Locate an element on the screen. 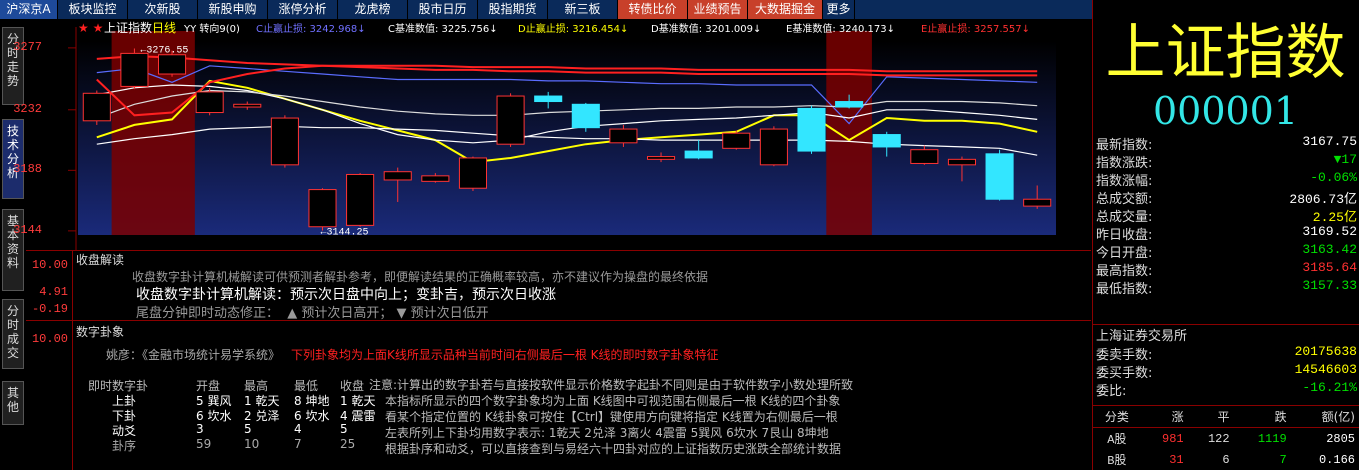 The image size is (1359, 470). table-cell: 981 is located at coordinates (1173, 438).